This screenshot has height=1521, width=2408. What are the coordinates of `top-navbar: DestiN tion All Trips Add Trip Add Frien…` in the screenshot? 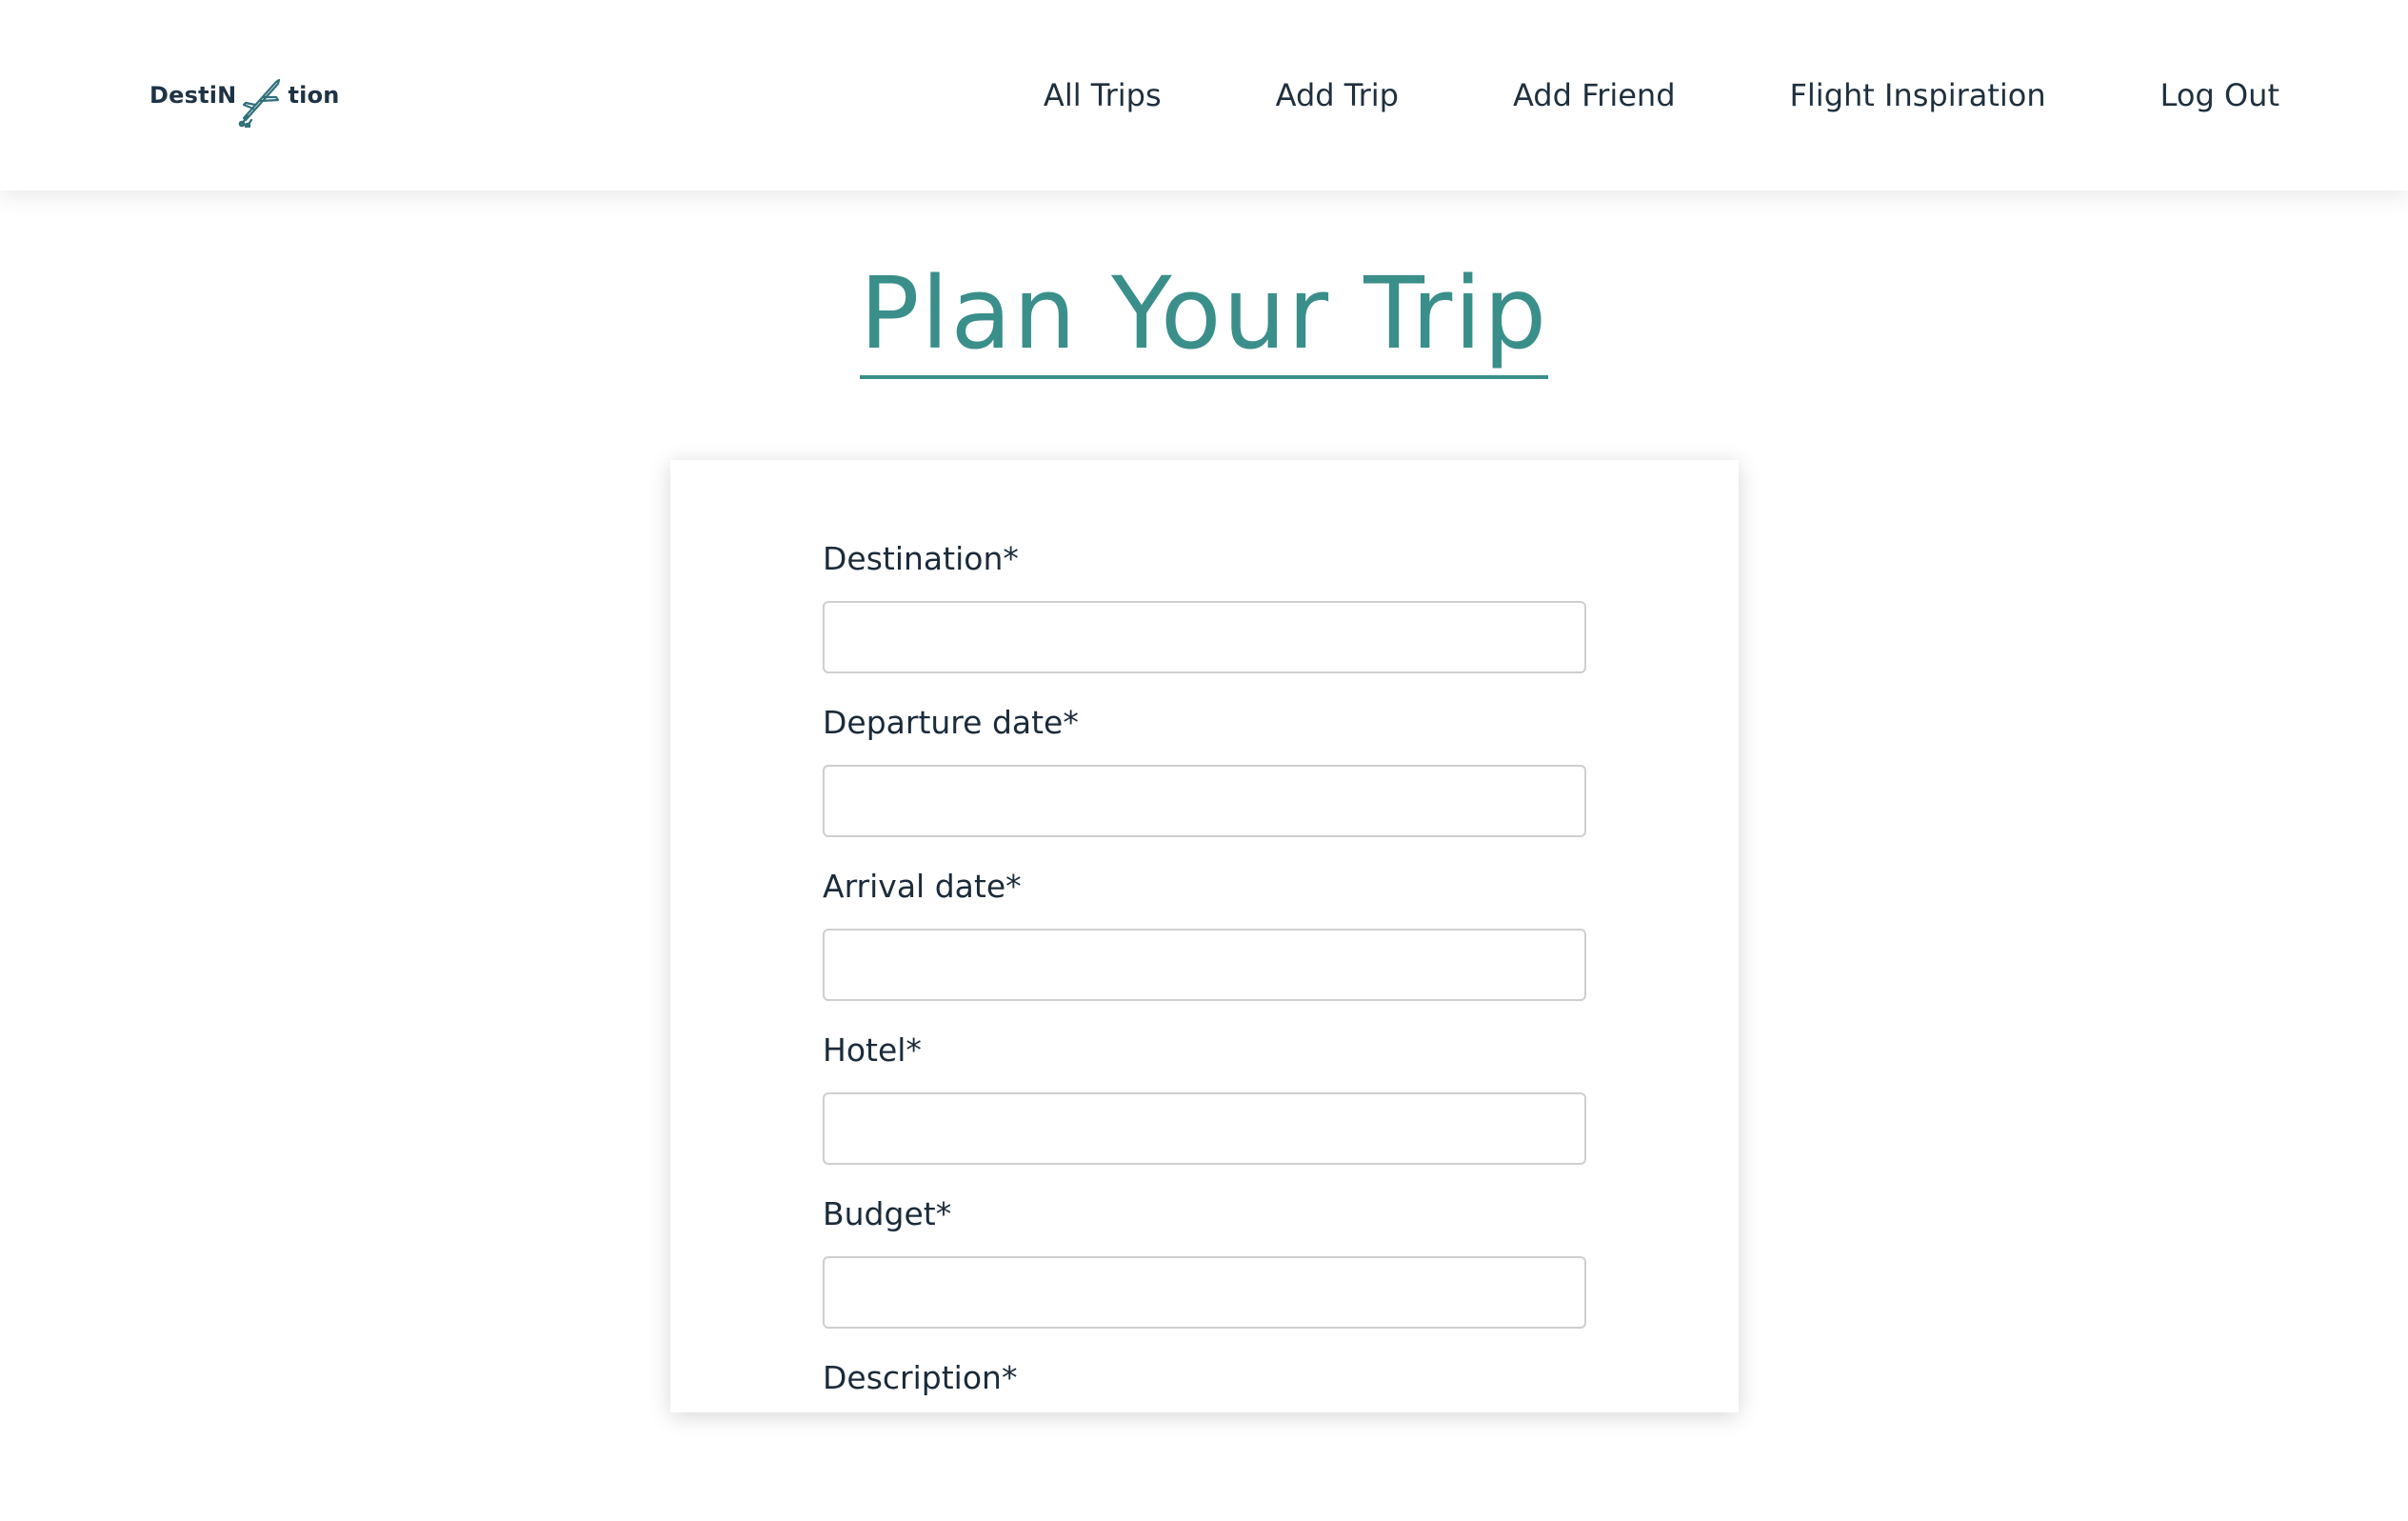 It's located at (1204, 95).